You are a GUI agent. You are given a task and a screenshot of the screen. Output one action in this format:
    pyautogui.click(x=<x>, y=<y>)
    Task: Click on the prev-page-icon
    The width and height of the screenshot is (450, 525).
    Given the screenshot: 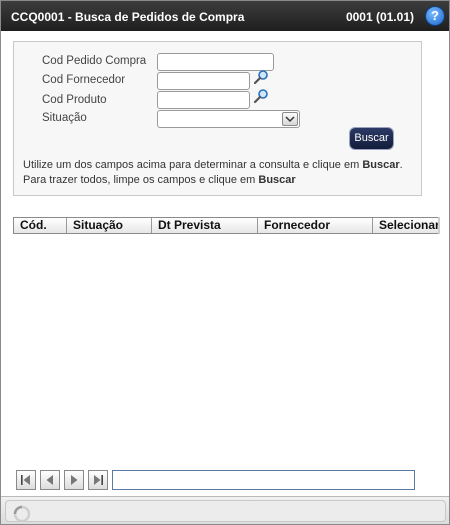 What is the action you would take?
    pyautogui.click(x=49, y=480)
    